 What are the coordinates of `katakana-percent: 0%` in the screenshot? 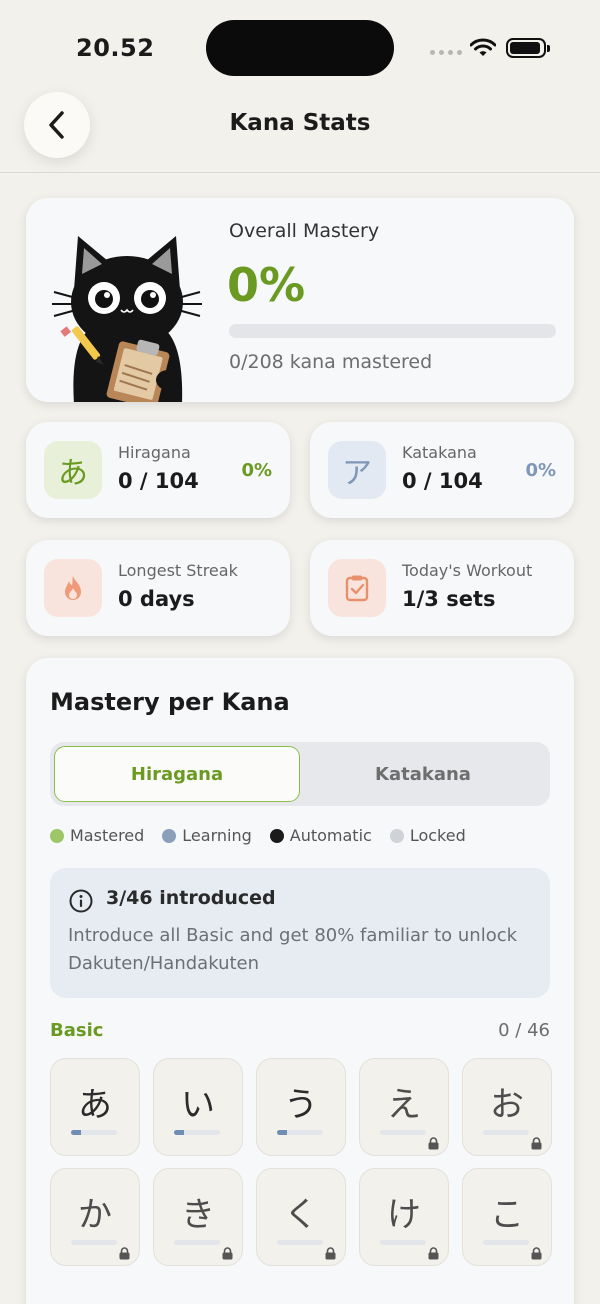 It's located at (540, 470).